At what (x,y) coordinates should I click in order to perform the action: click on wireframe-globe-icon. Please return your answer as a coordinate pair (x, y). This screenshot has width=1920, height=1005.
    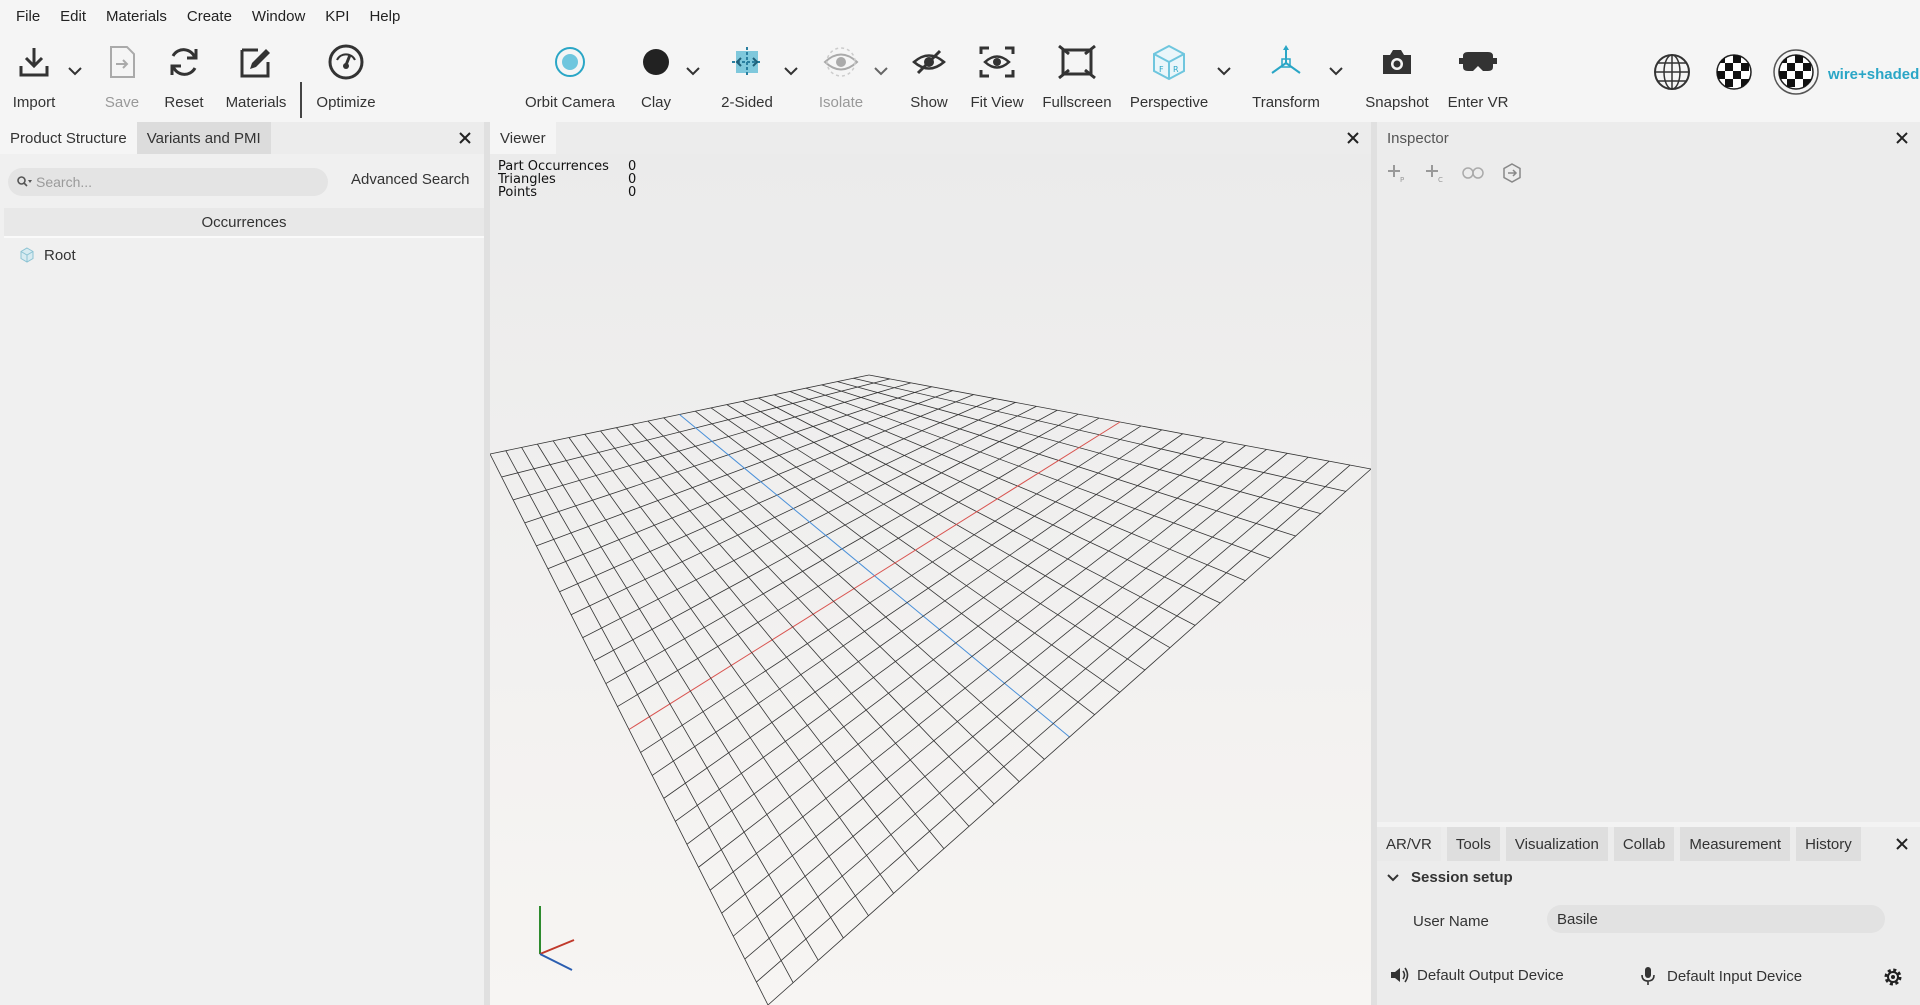
    Looking at the image, I should click on (1672, 72).